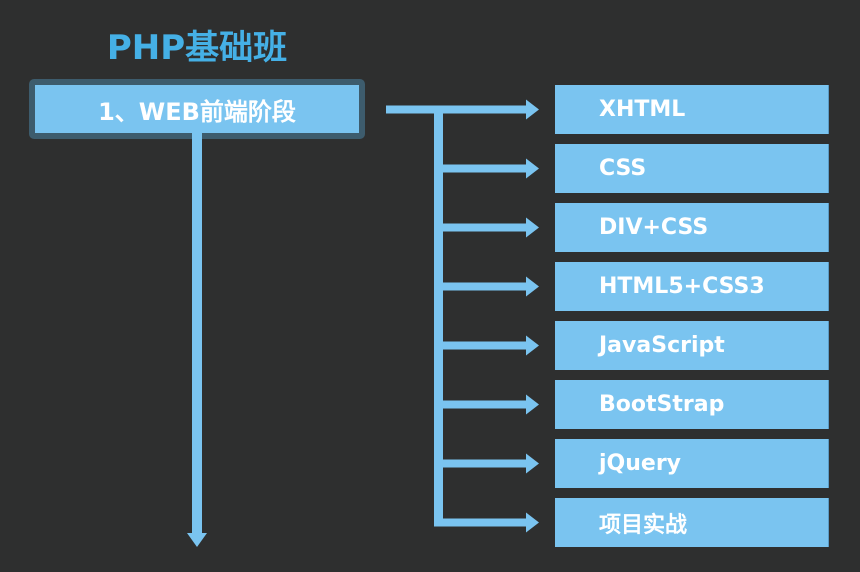 This screenshot has height=572, width=860. What do you see at coordinates (692, 168) in the screenshot?
I see `topic-node: CSS` at bounding box center [692, 168].